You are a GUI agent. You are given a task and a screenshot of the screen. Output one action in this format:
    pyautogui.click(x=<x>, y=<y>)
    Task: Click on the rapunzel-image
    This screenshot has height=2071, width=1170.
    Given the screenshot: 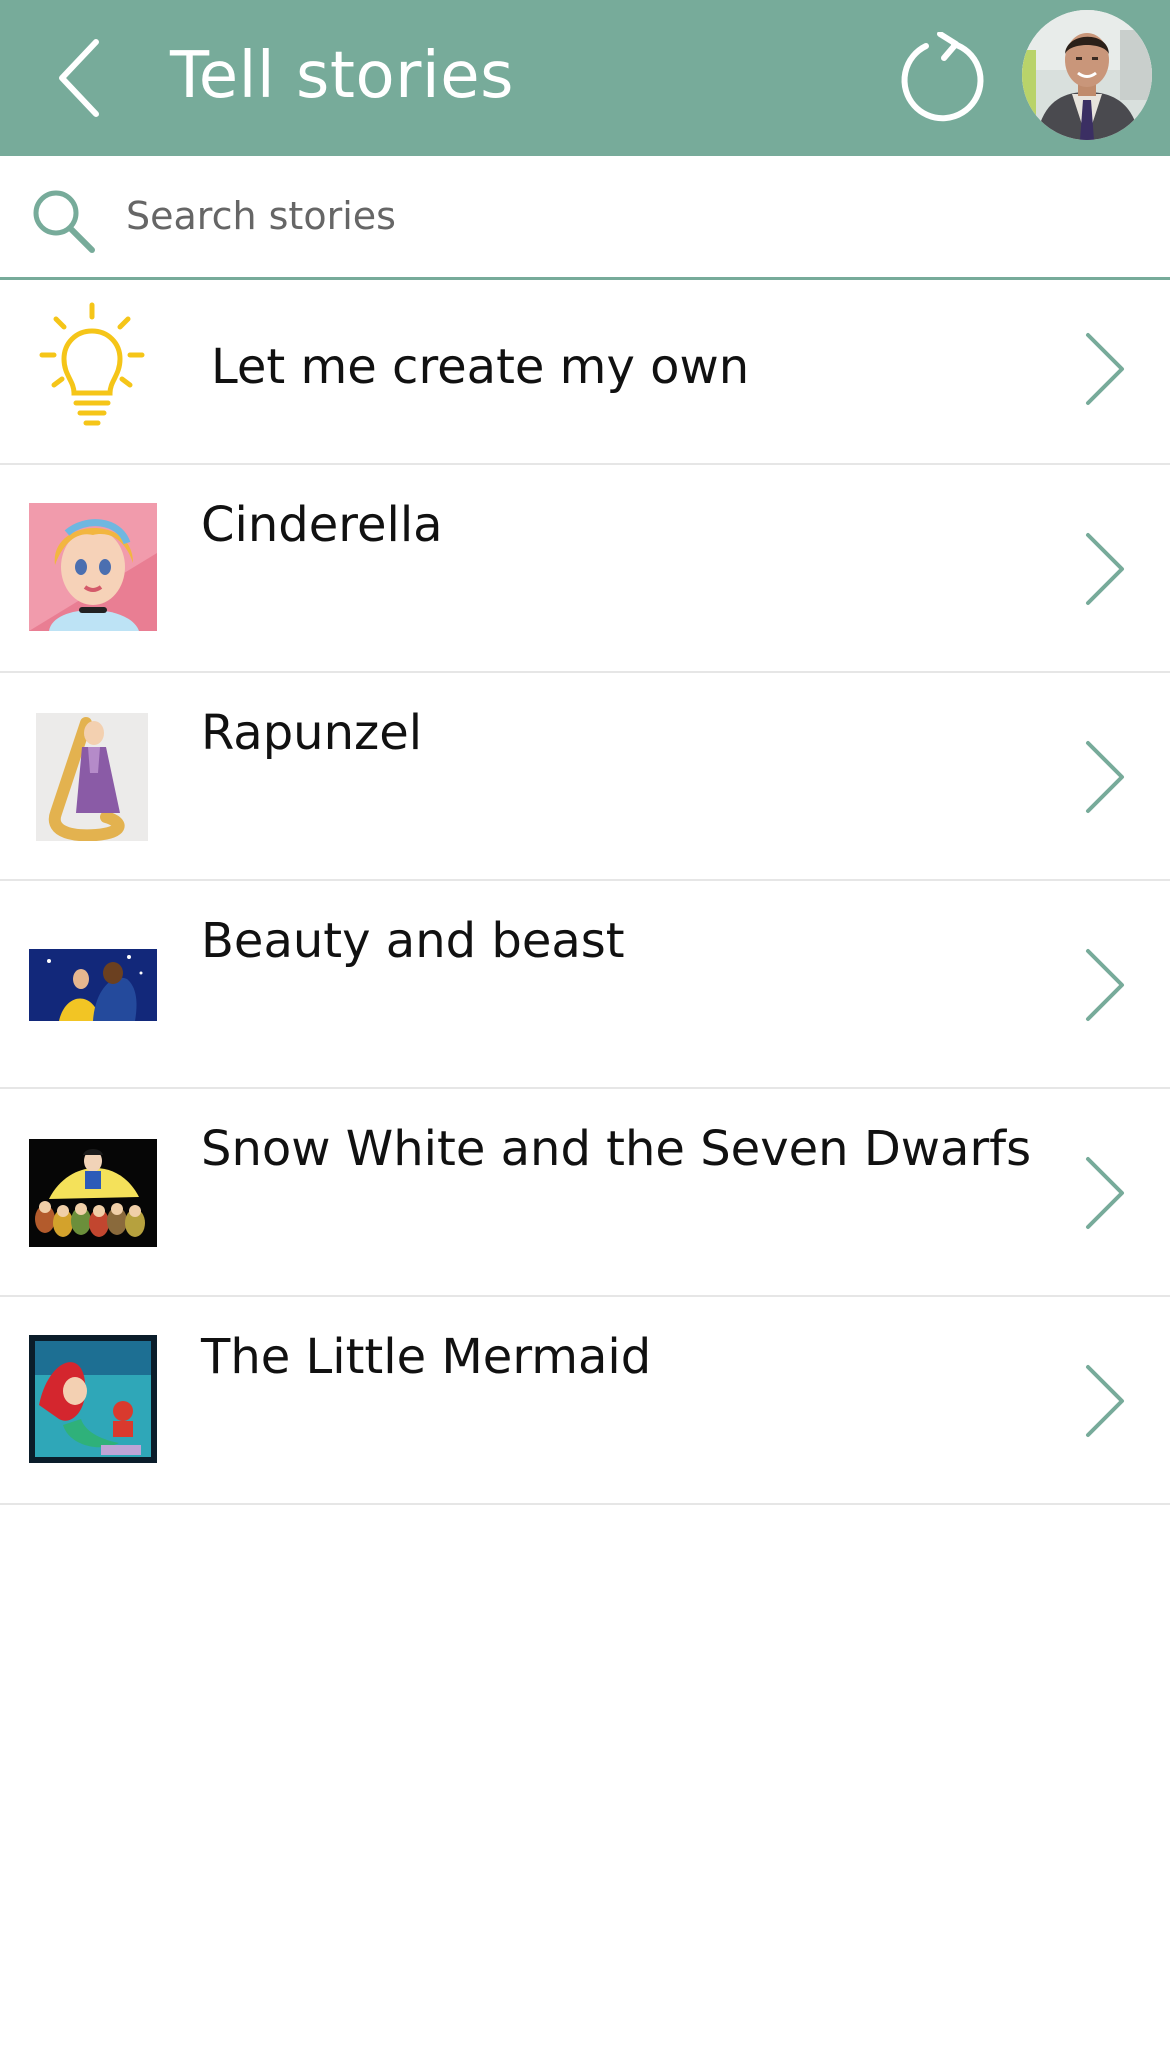 What is the action you would take?
    pyautogui.click(x=92, y=777)
    